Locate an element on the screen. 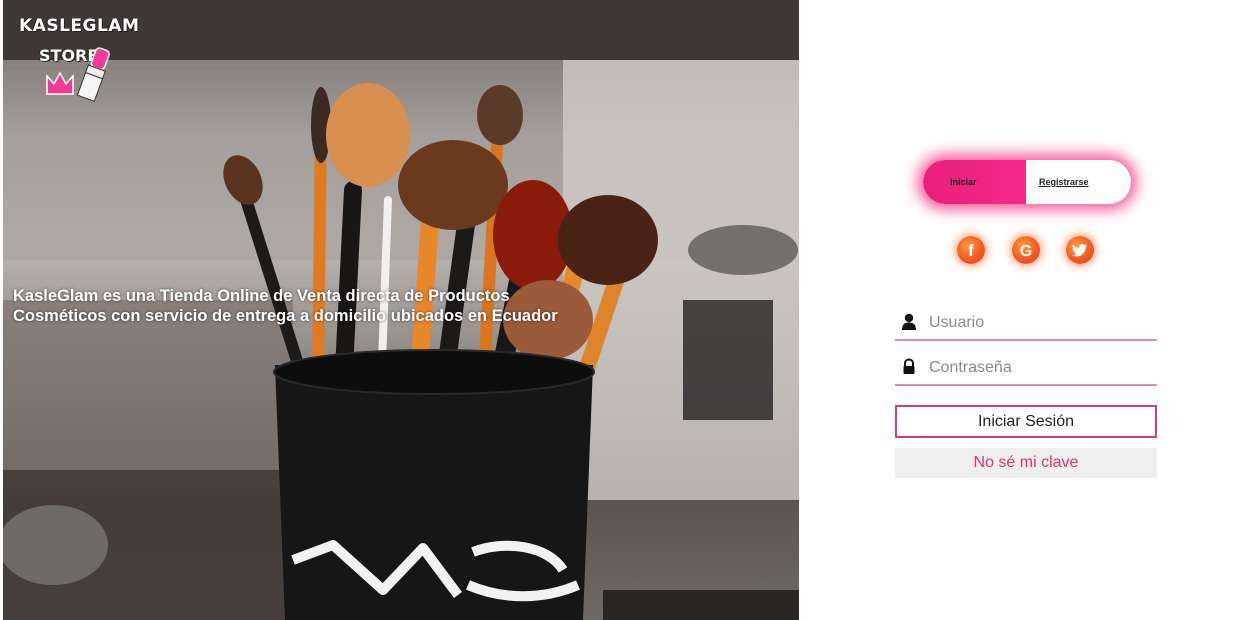 The width and height of the screenshot is (1260, 620). username-field is located at coordinates (1026, 323).